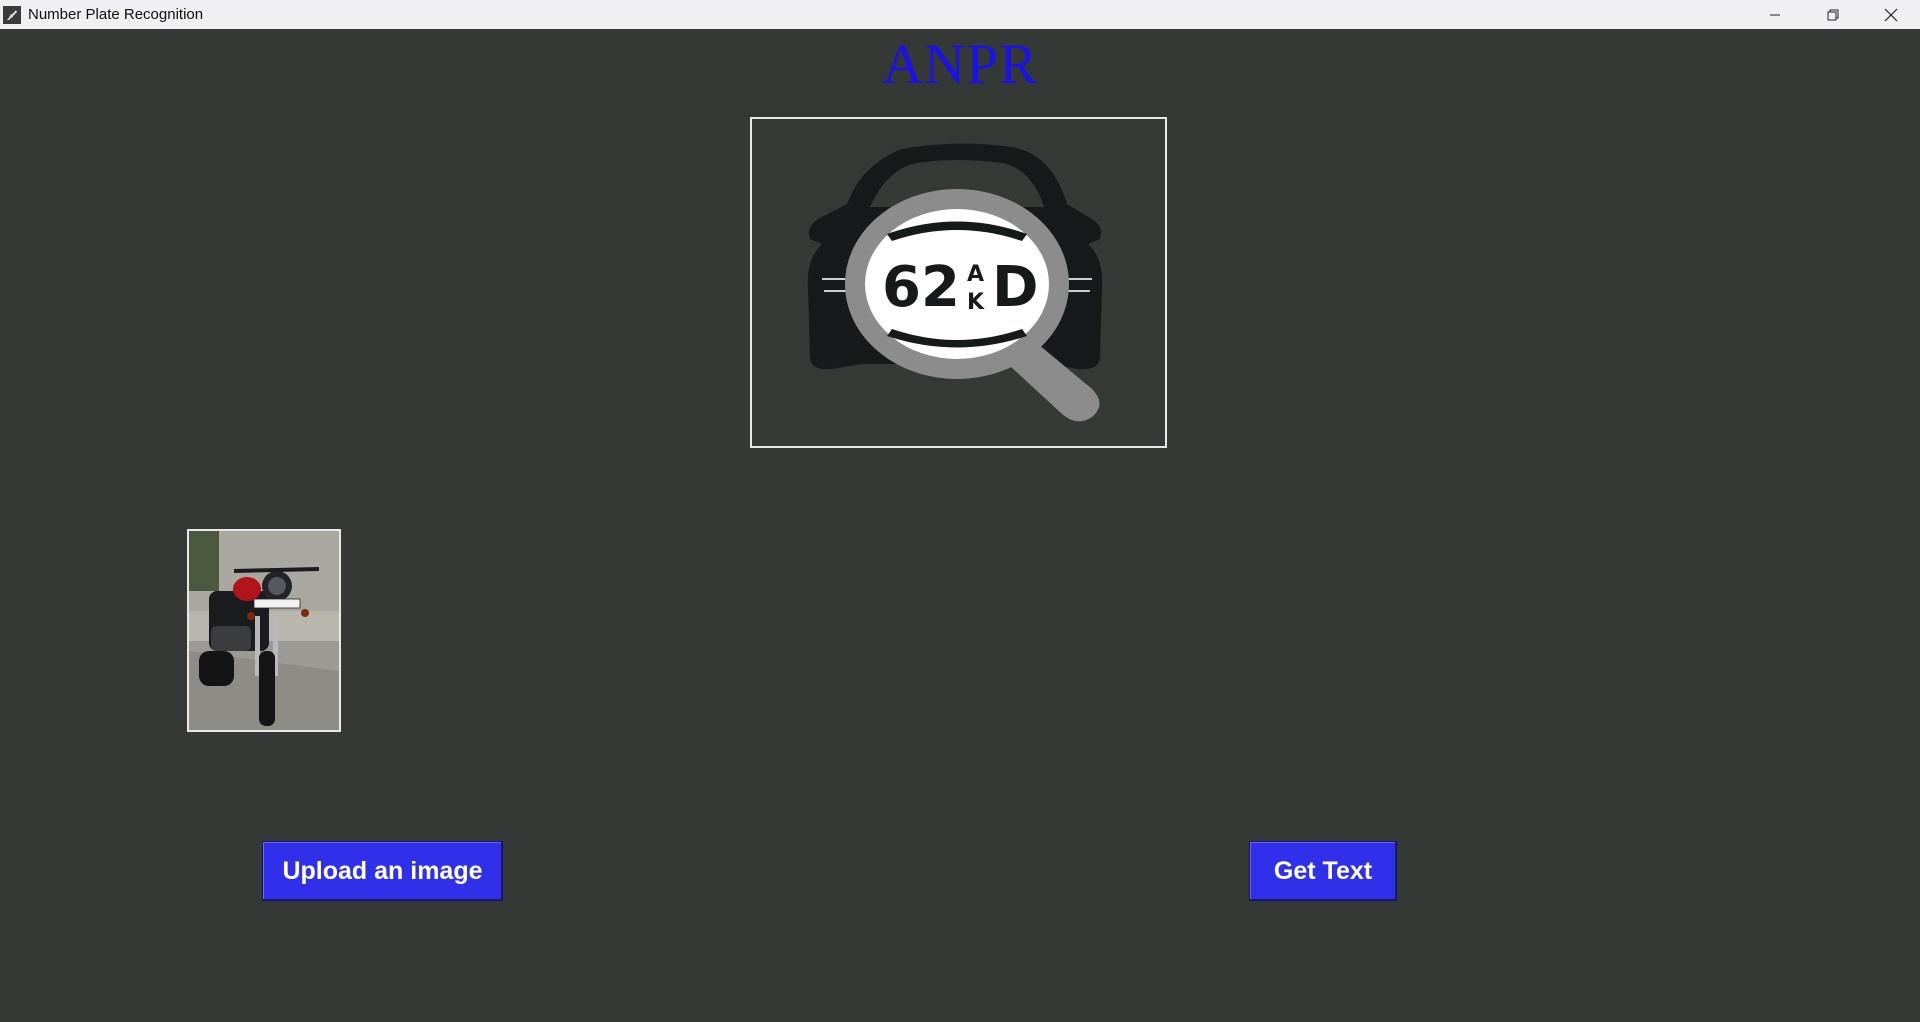  What do you see at coordinates (1323, 871) in the screenshot?
I see `get-text-button: Get Text` at bounding box center [1323, 871].